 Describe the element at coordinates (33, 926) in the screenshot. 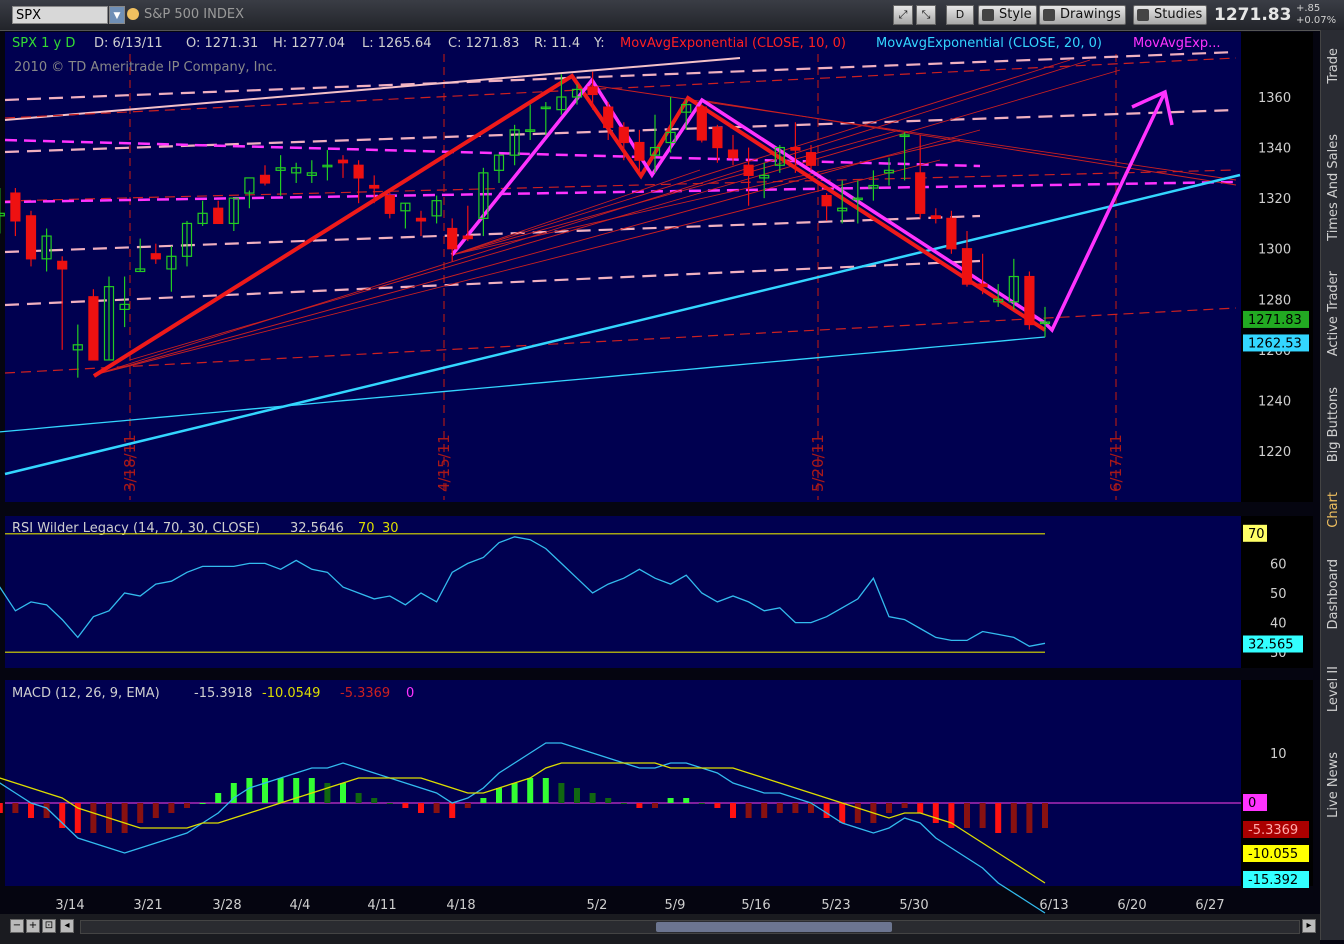

I see `zoom-in-icon: +` at that location.